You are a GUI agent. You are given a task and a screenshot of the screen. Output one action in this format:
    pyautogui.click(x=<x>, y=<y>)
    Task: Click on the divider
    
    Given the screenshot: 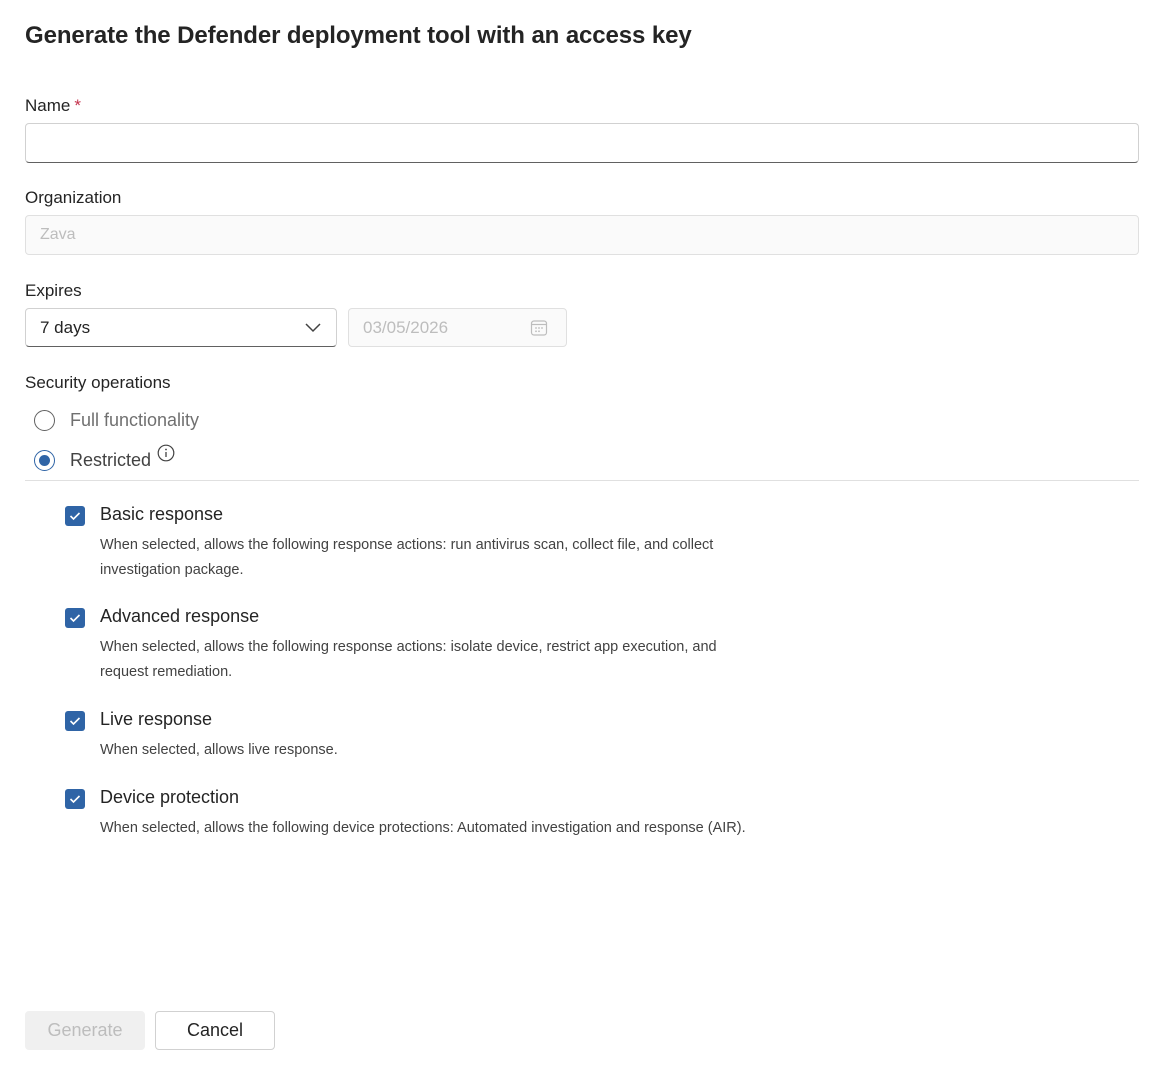 What is the action you would take?
    pyautogui.click(x=582, y=480)
    